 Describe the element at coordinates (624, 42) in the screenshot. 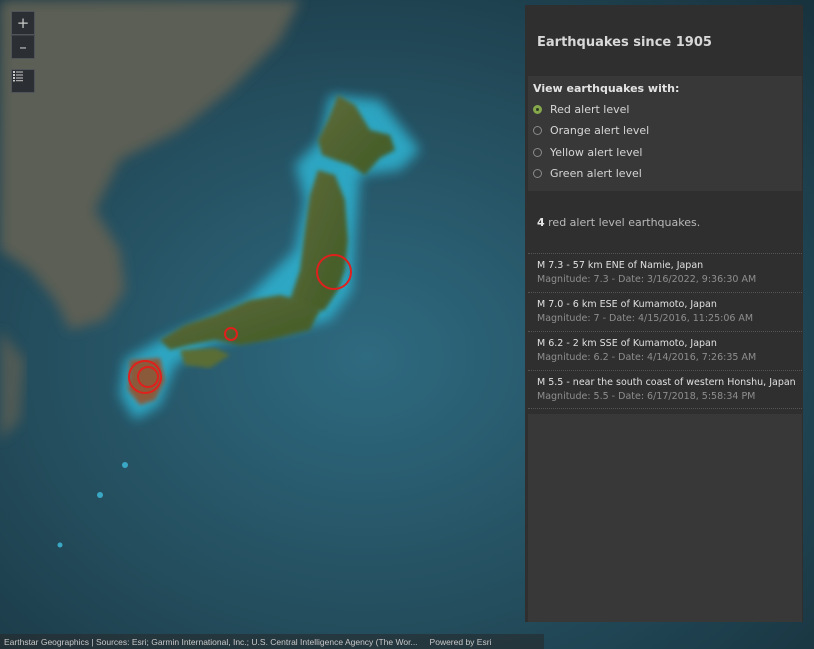

I see `panel-title: Earthquakes since 1905` at that location.